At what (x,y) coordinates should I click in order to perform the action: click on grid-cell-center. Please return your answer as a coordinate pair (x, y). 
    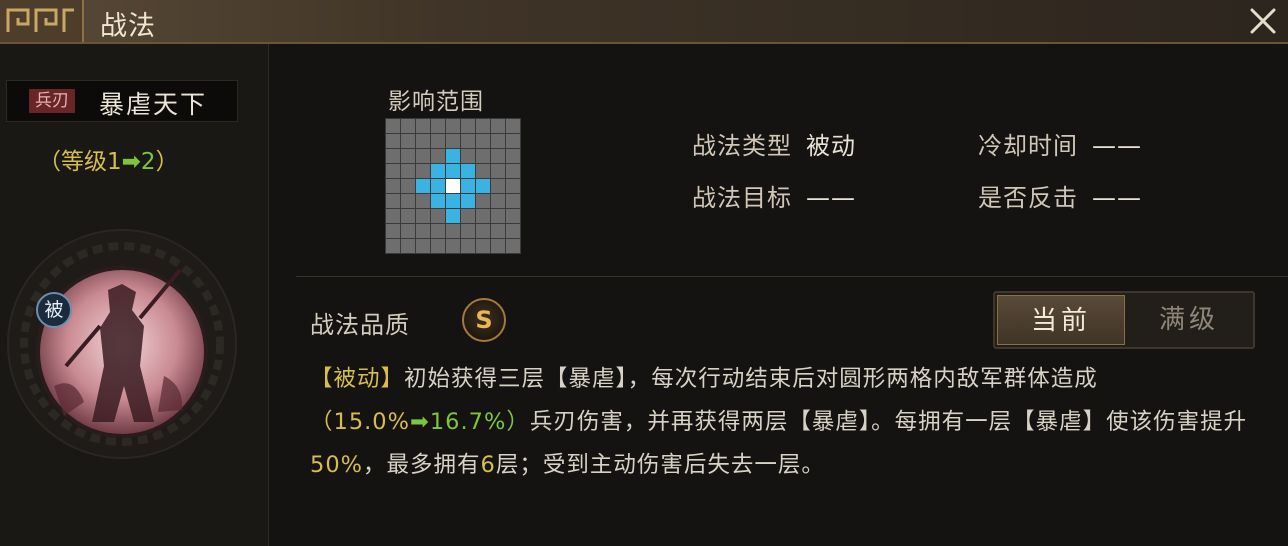
    Looking at the image, I should click on (453, 186).